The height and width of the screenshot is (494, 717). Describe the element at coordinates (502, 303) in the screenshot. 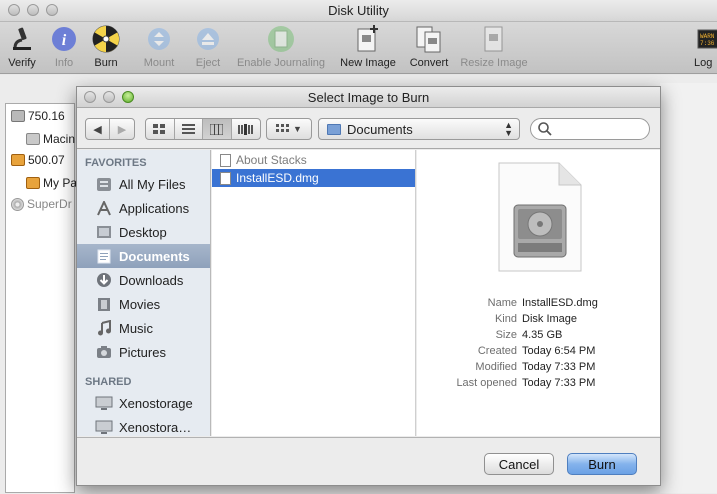

I see `preview-name-label: Name` at that location.